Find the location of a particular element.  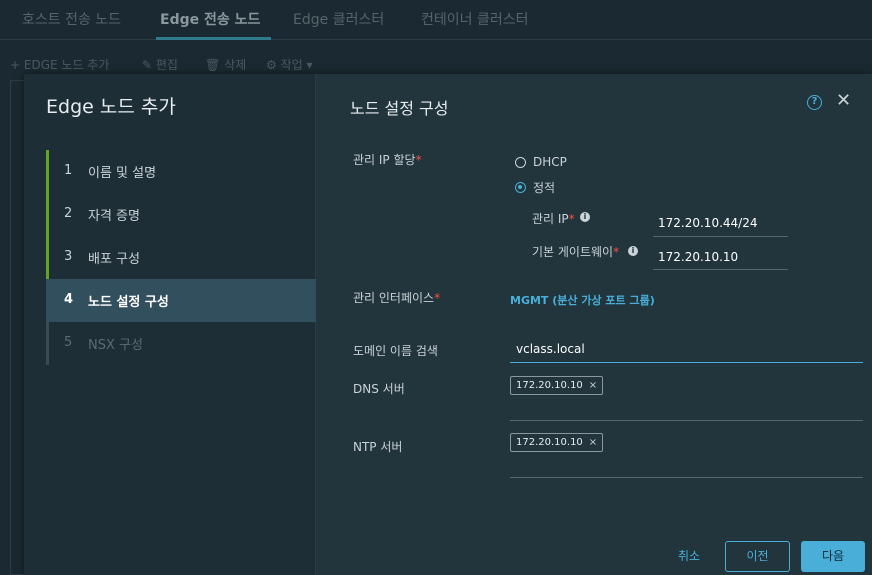

mgmt-ip-label: 관리 IP* is located at coordinates (553, 219).